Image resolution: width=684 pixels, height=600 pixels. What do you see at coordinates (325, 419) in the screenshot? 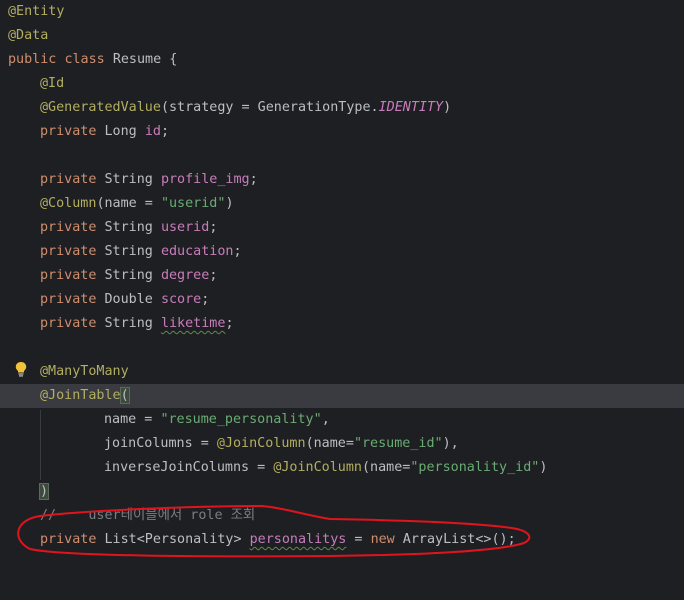
I see `comma: ,` at bounding box center [325, 419].